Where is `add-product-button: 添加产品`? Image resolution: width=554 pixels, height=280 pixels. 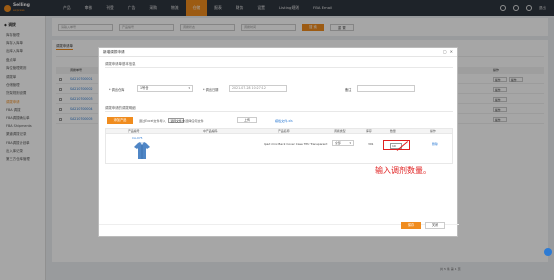 add-product-button: 添加产品 is located at coordinates (120, 120).